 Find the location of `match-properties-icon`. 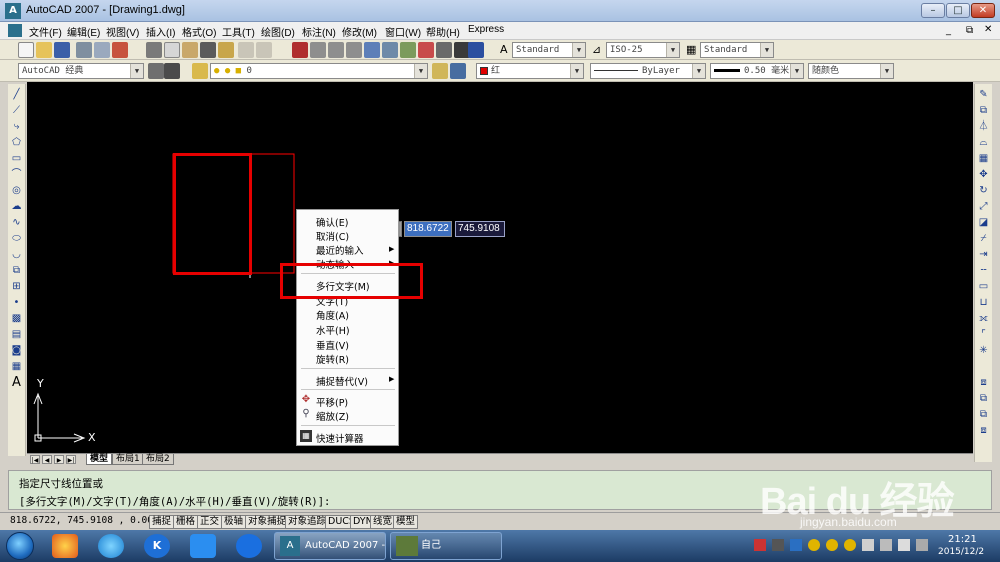

match-properties-icon is located at coordinates (208, 50).